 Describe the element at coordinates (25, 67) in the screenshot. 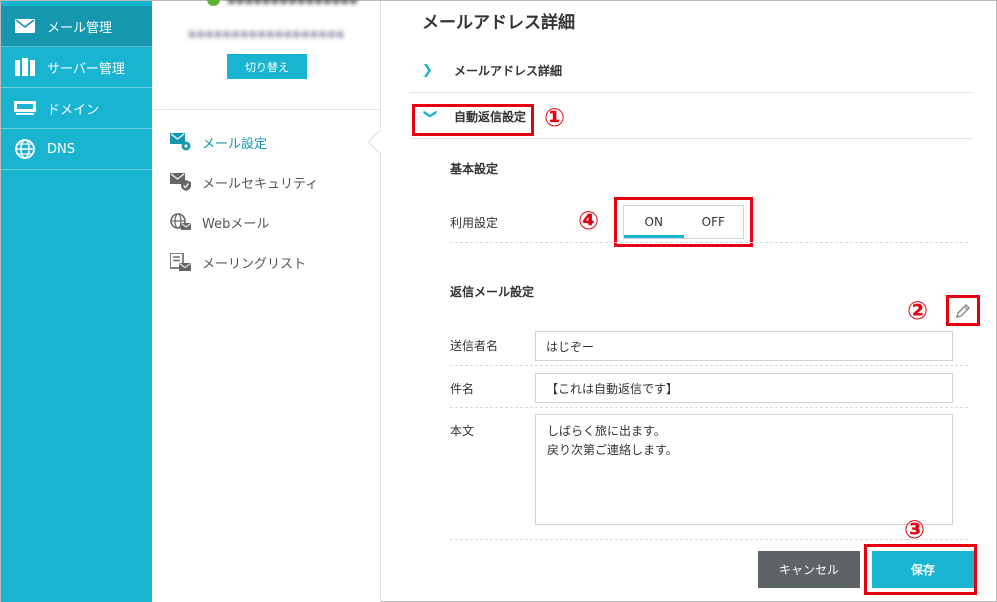

I see `server-icon` at that location.